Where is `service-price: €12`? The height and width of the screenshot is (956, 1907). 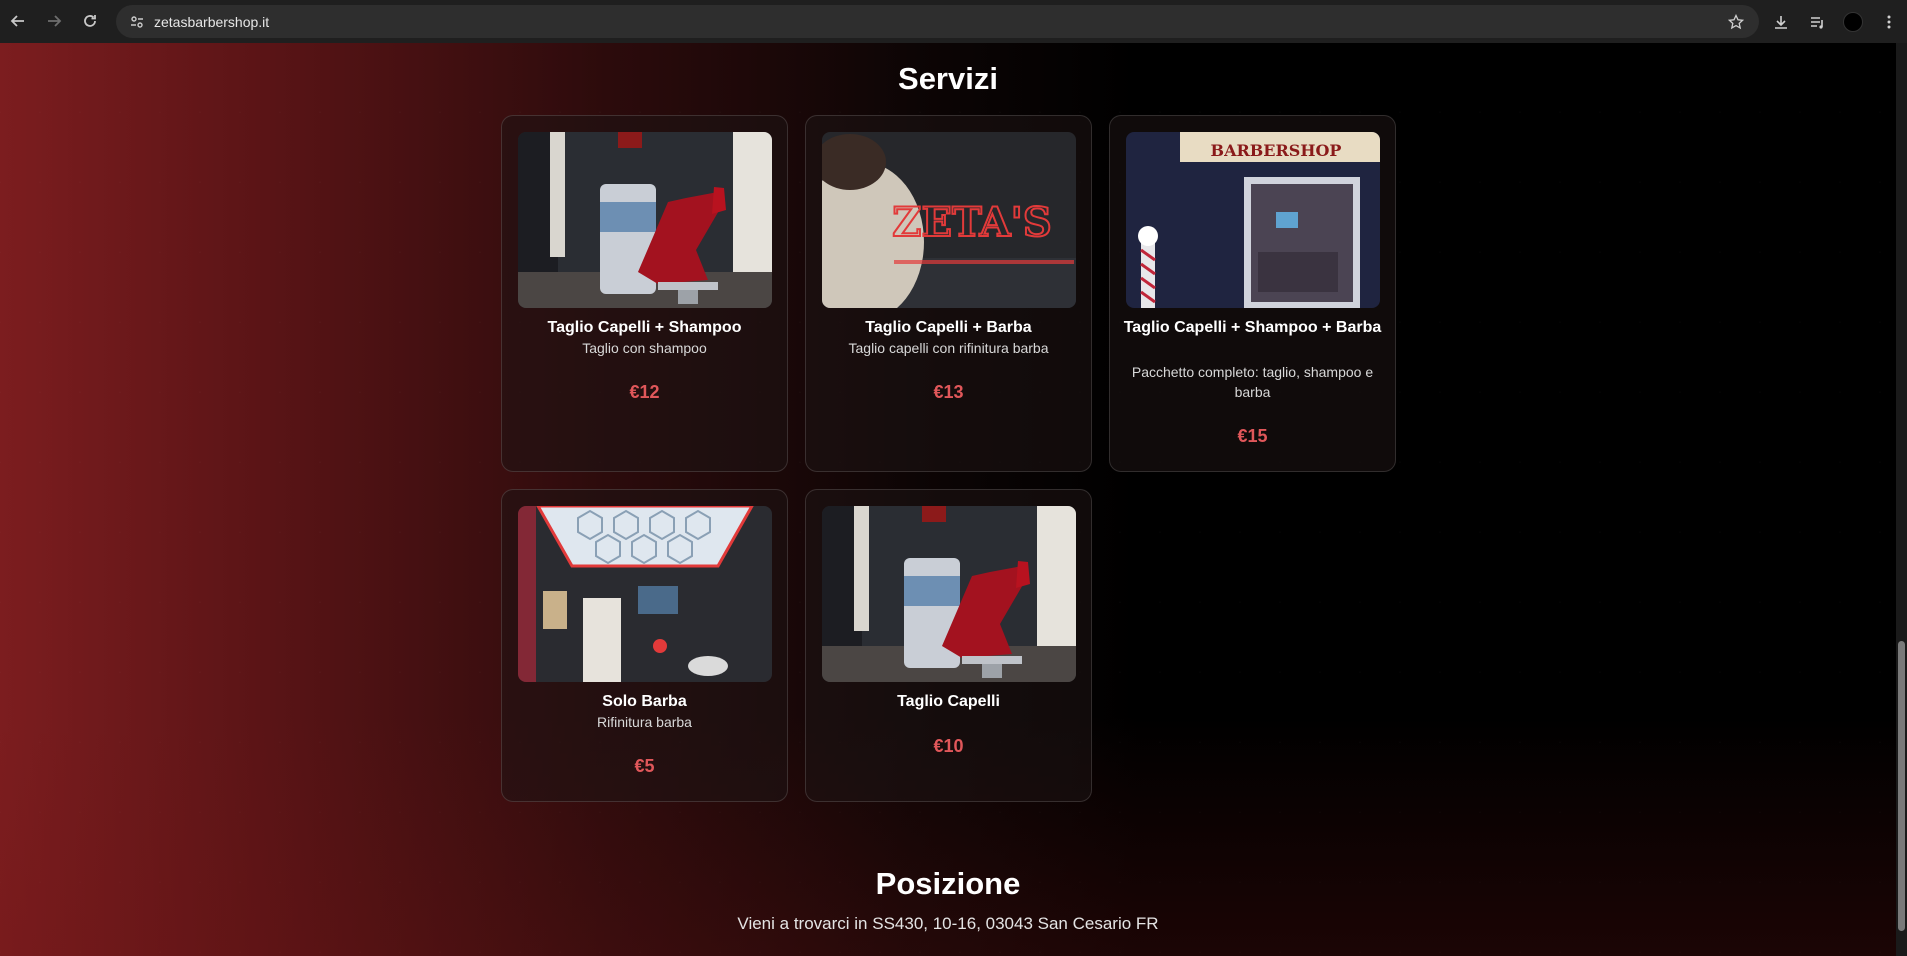
service-price: €12 is located at coordinates (644, 392).